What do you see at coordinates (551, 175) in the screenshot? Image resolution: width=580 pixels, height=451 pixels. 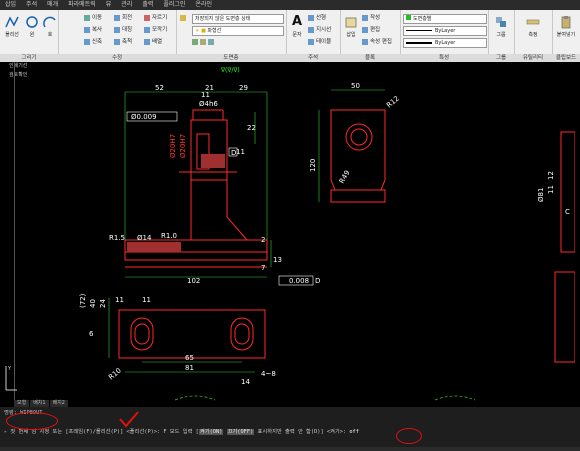 I see `dim-12-right: 12` at bounding box center [551, 175].